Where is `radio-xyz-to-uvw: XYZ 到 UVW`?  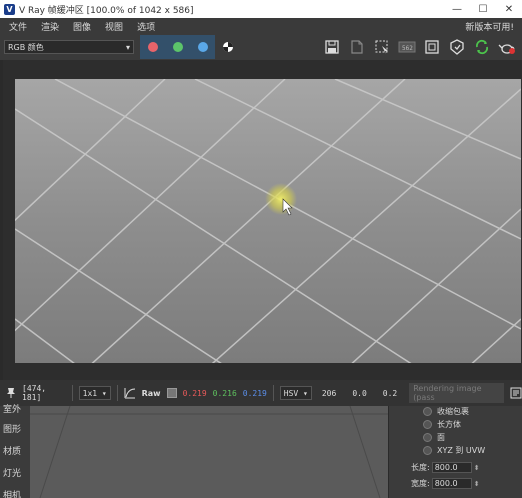
radio-xyz-to-uvw: XYZ 到 UVW is located at coordinates (454, 450).